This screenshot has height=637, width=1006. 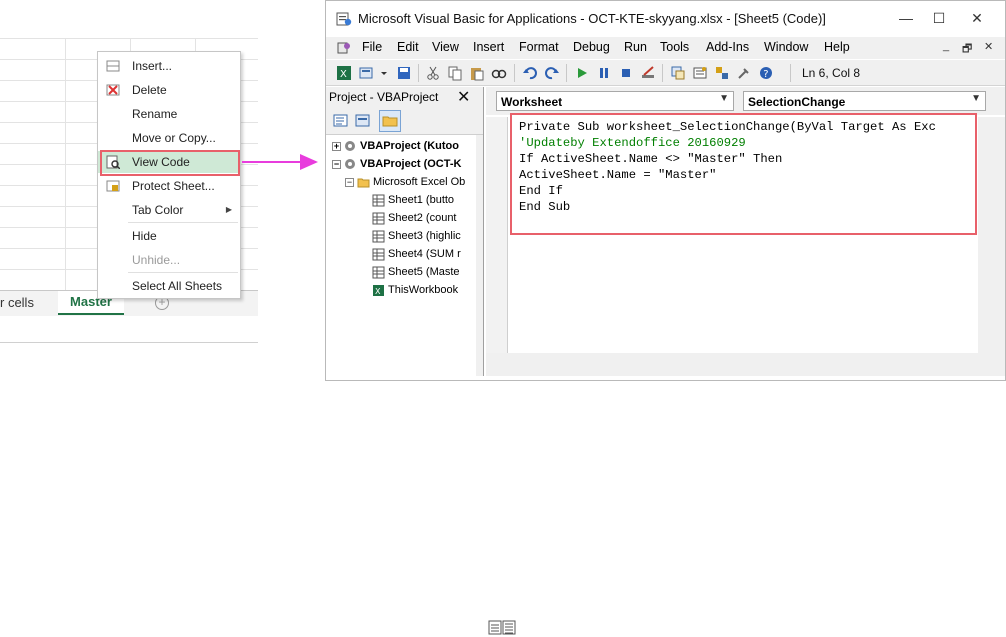 I want to click on menu-window: Window, so click(x=786, y=47).